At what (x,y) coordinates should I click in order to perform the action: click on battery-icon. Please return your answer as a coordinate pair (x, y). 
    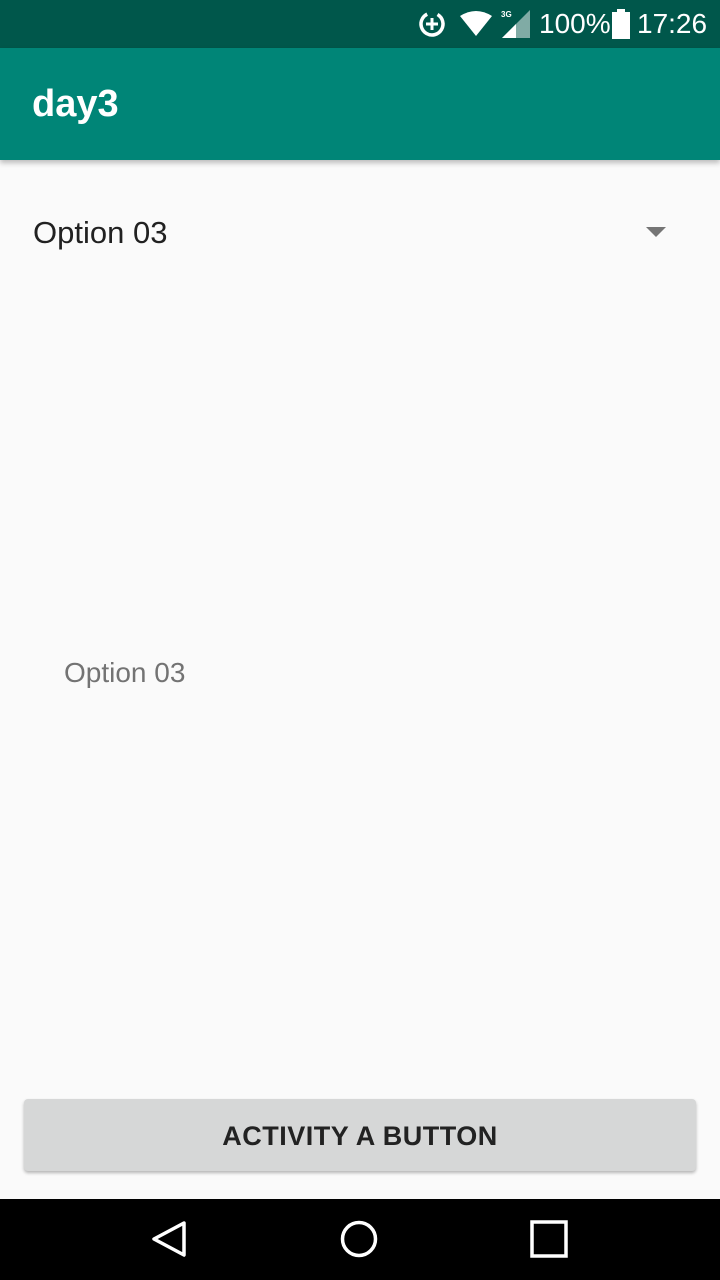
    Looking at the image, I should click on (621, 24).